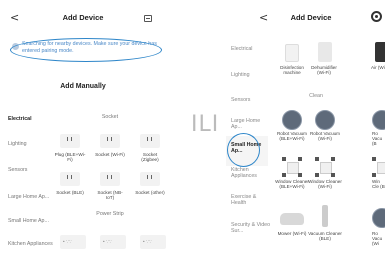  I want to click on divider-glyph: ILI, so click(205, 124).